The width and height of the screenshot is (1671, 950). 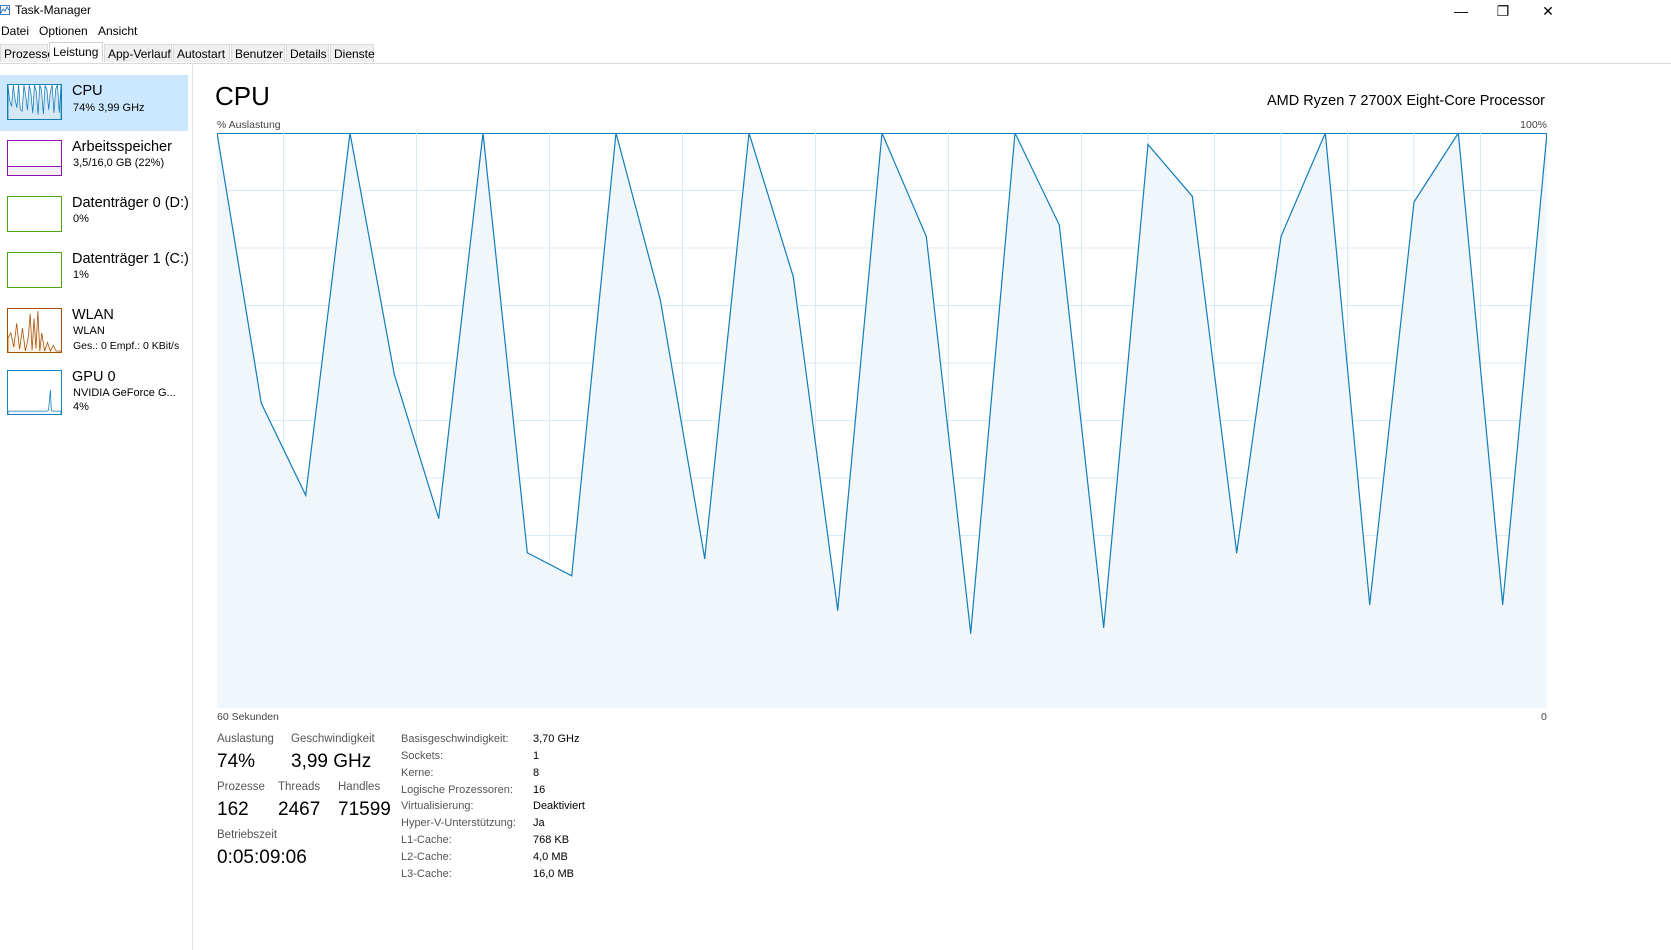 I want to click on processes-value: 162, so click(x=233, y=809).